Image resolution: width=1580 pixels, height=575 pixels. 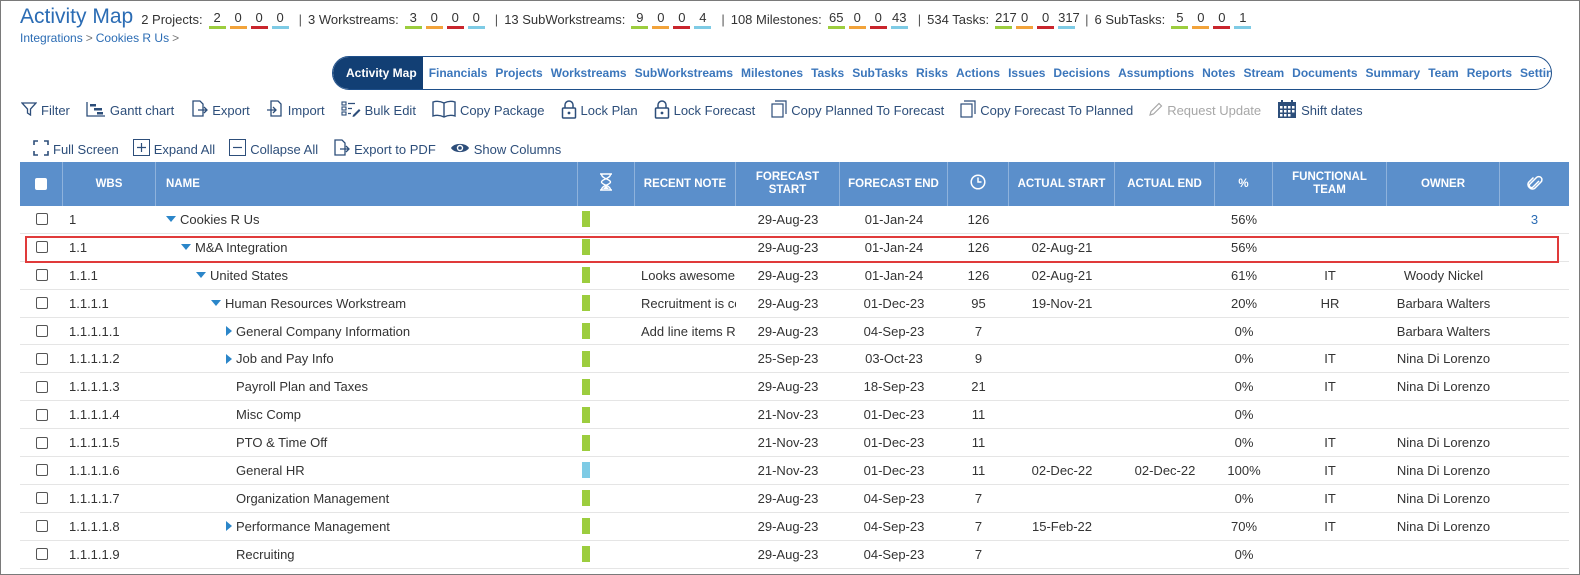 I want to click on item-name: Job and Pay Info, so click(x=285, y=358).